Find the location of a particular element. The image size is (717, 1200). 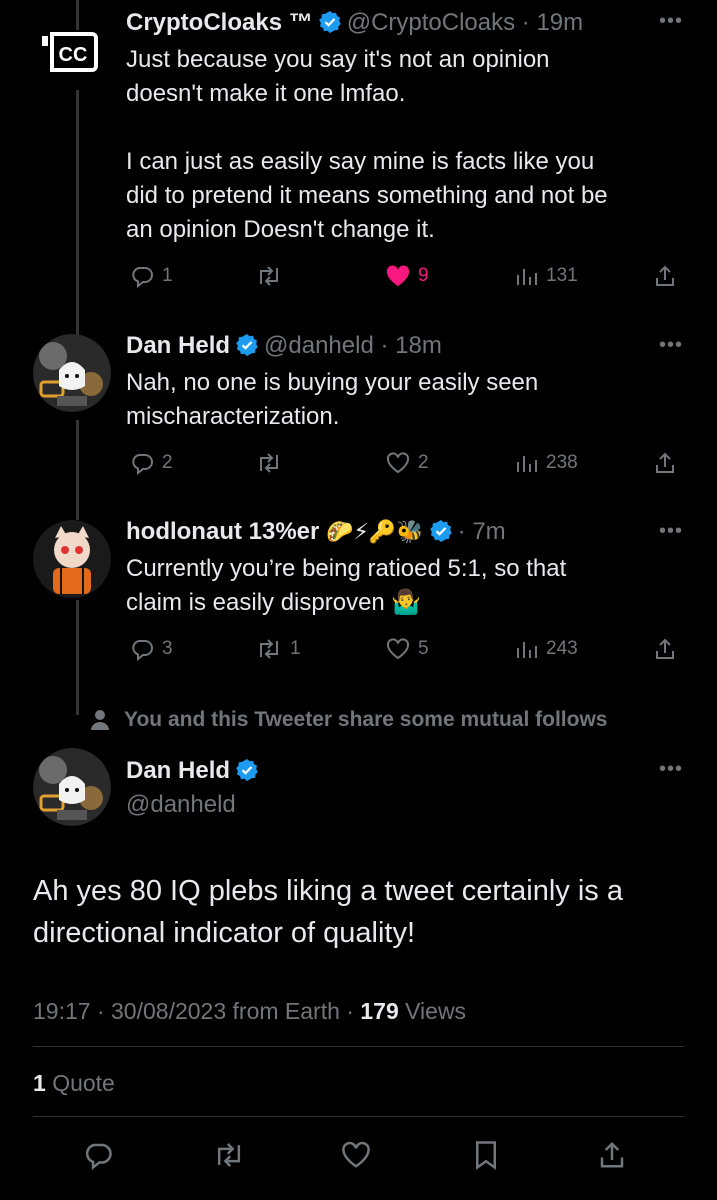

like-button: 9 is located at coordinates (407, 276).